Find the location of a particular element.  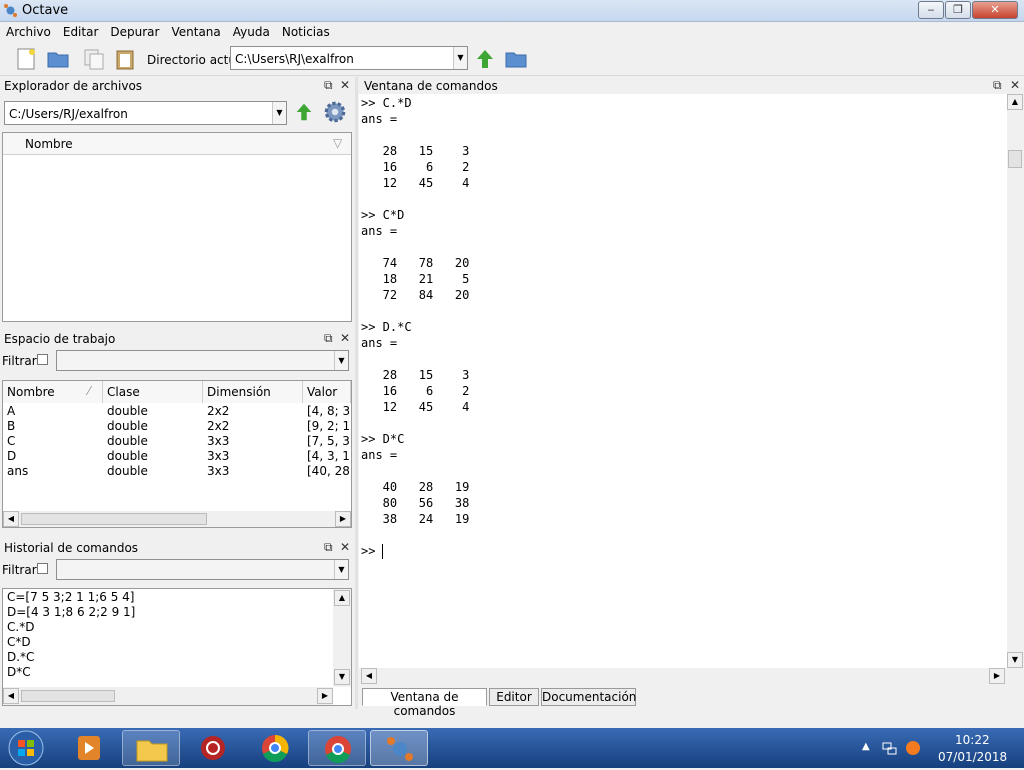

file-list: Nombre ▽ is located at coordinates (177, 227).